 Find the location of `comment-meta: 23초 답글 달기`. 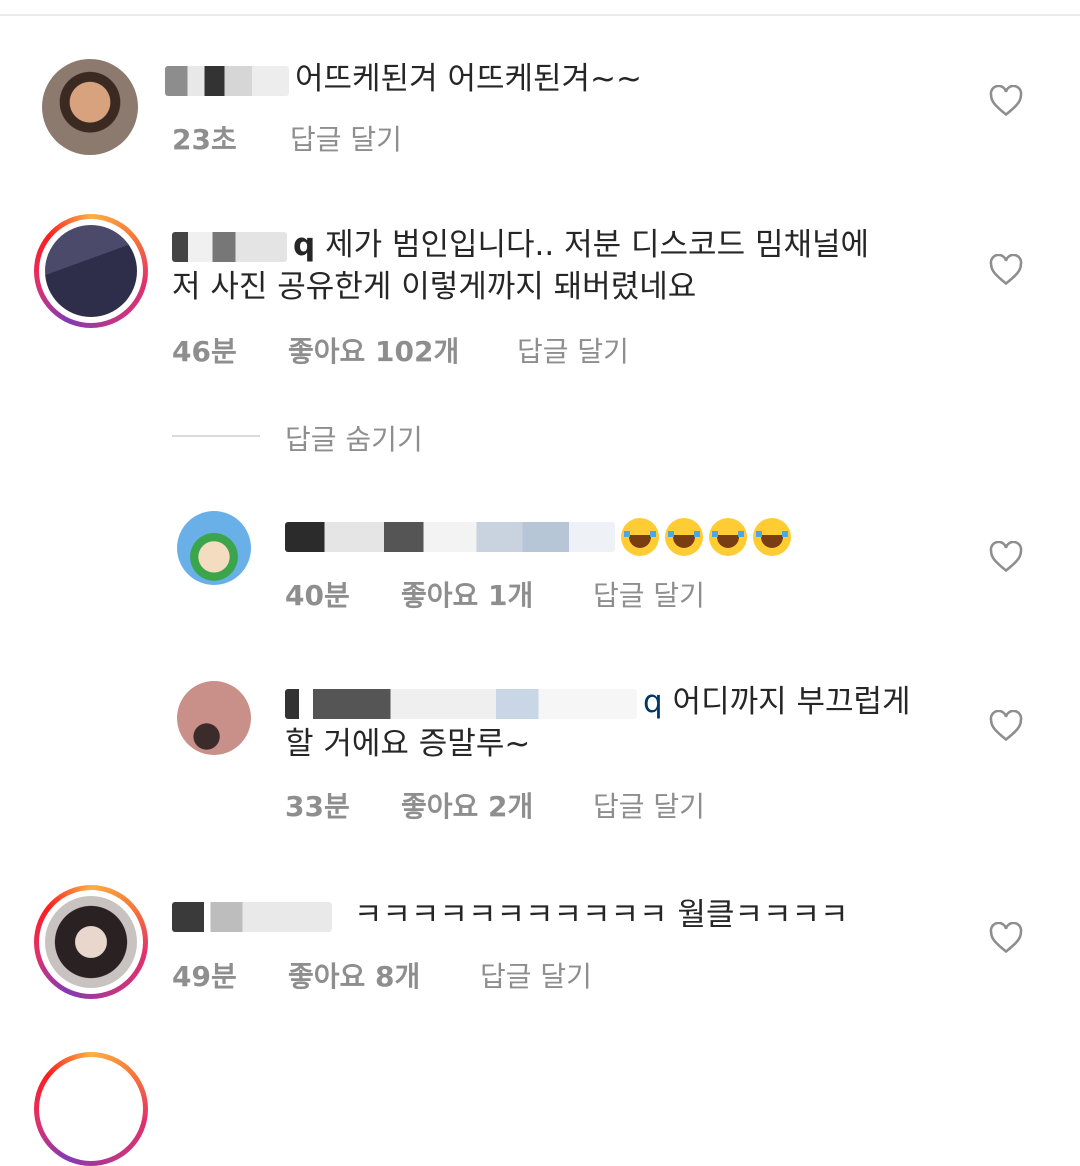

comment-meta: 23초 답글 달기 is located at coordinates (472, 137).